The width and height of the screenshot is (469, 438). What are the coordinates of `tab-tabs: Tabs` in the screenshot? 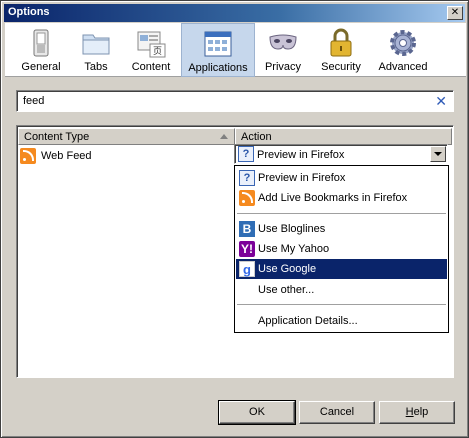 It's located at (96, 50).